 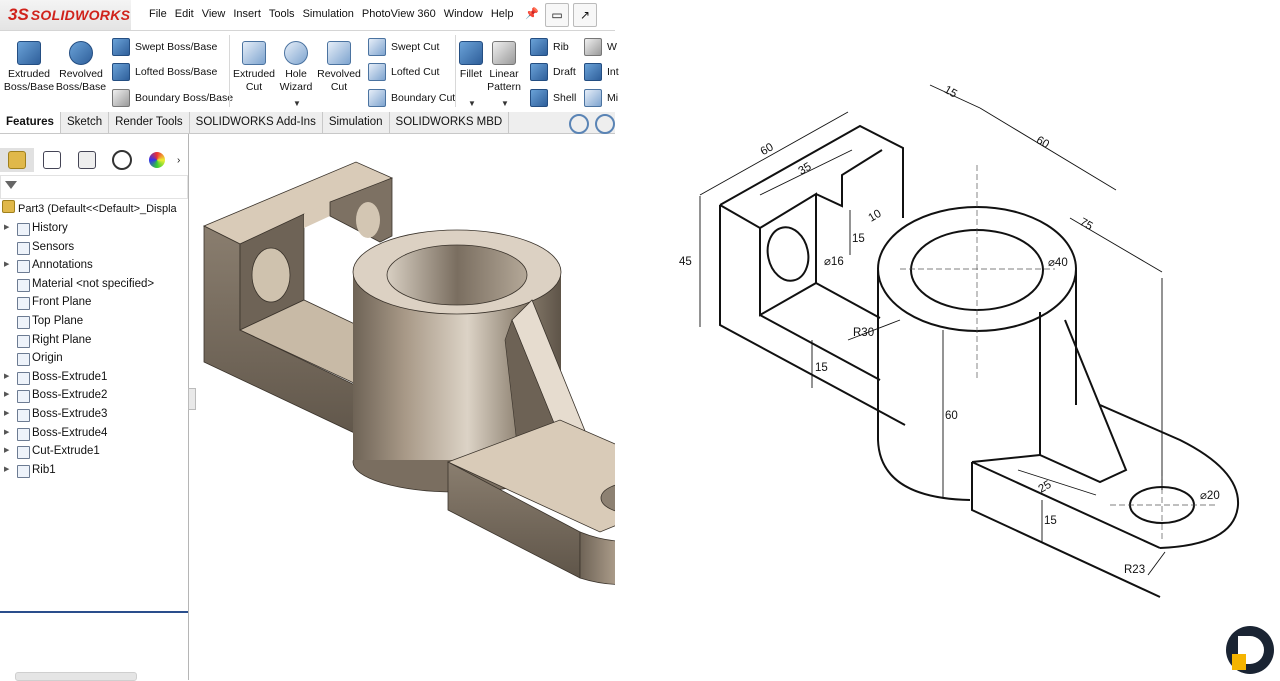 I want to click on part-icon, so click(x=8, y=206).